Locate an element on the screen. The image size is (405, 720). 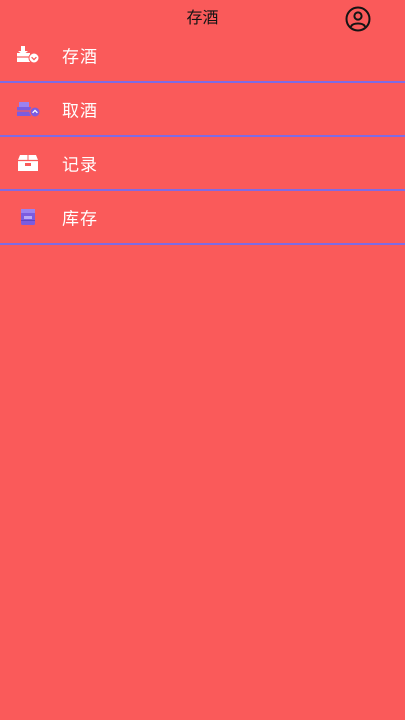
menu-item-label: 库存 is located at coordinates (80, 219).